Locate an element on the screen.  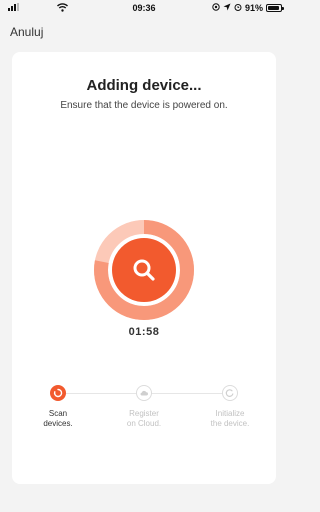
battery-icon is located at coordinates (275, 8).